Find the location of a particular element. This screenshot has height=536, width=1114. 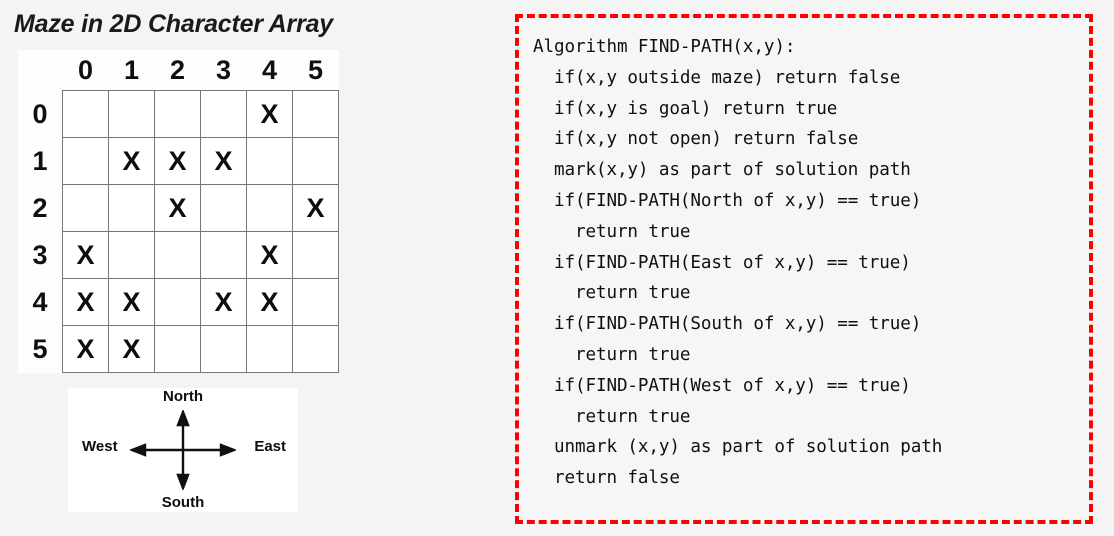

maze-cell-wall-2-2: X is located at coordinates (177, 208).